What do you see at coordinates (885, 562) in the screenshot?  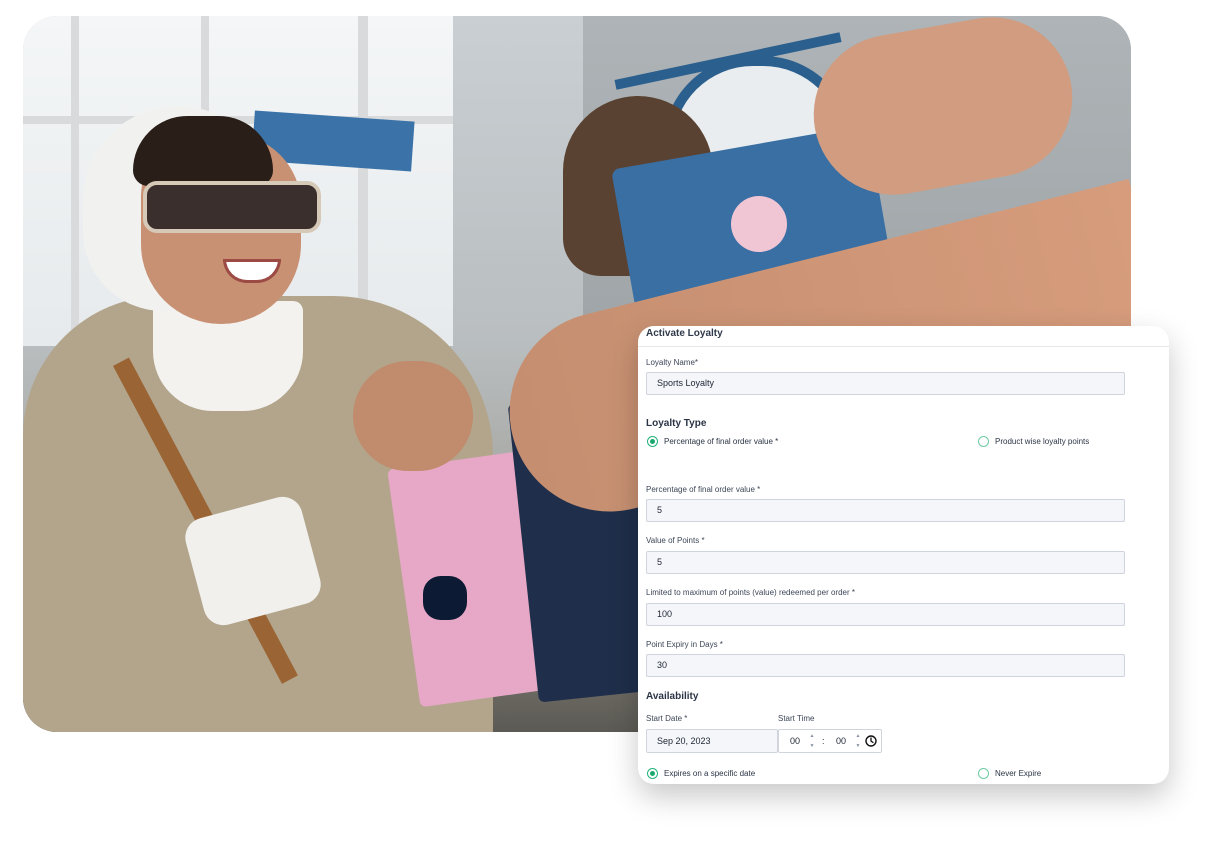 I see `value-of-points-input: 5` at bounding box center [885, 562].